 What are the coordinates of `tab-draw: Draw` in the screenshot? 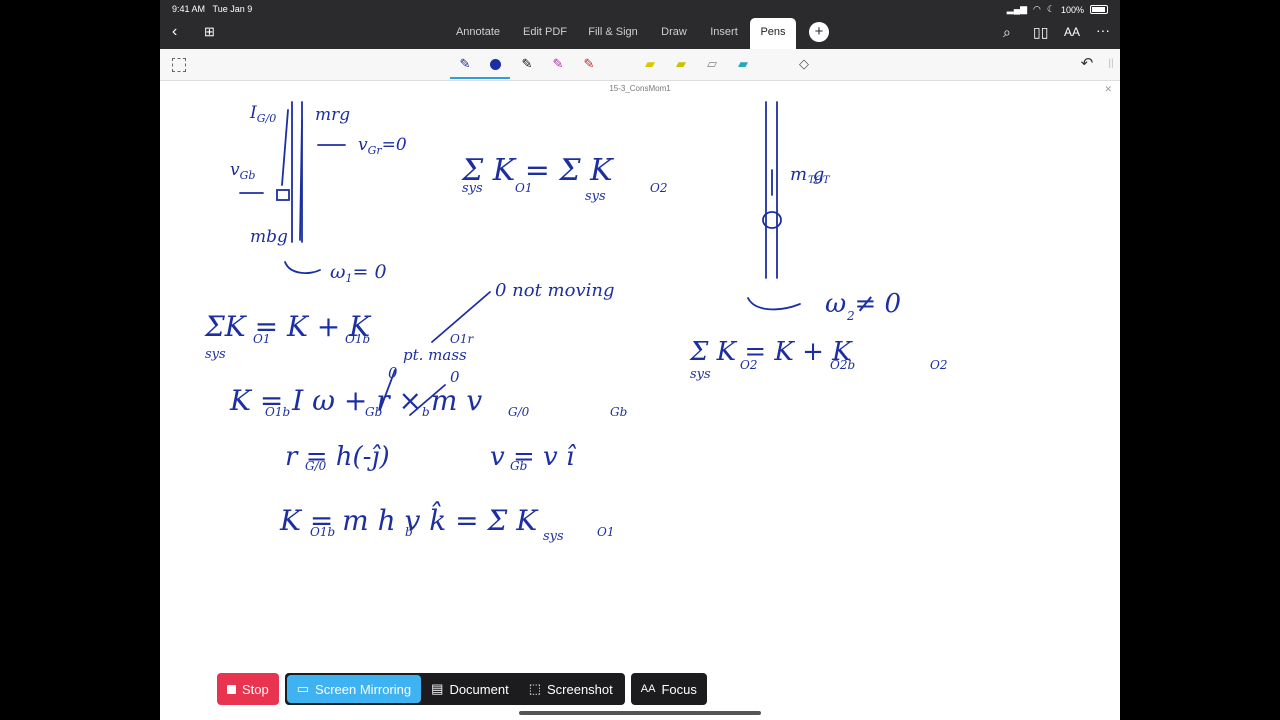 It's located at (674, 33).